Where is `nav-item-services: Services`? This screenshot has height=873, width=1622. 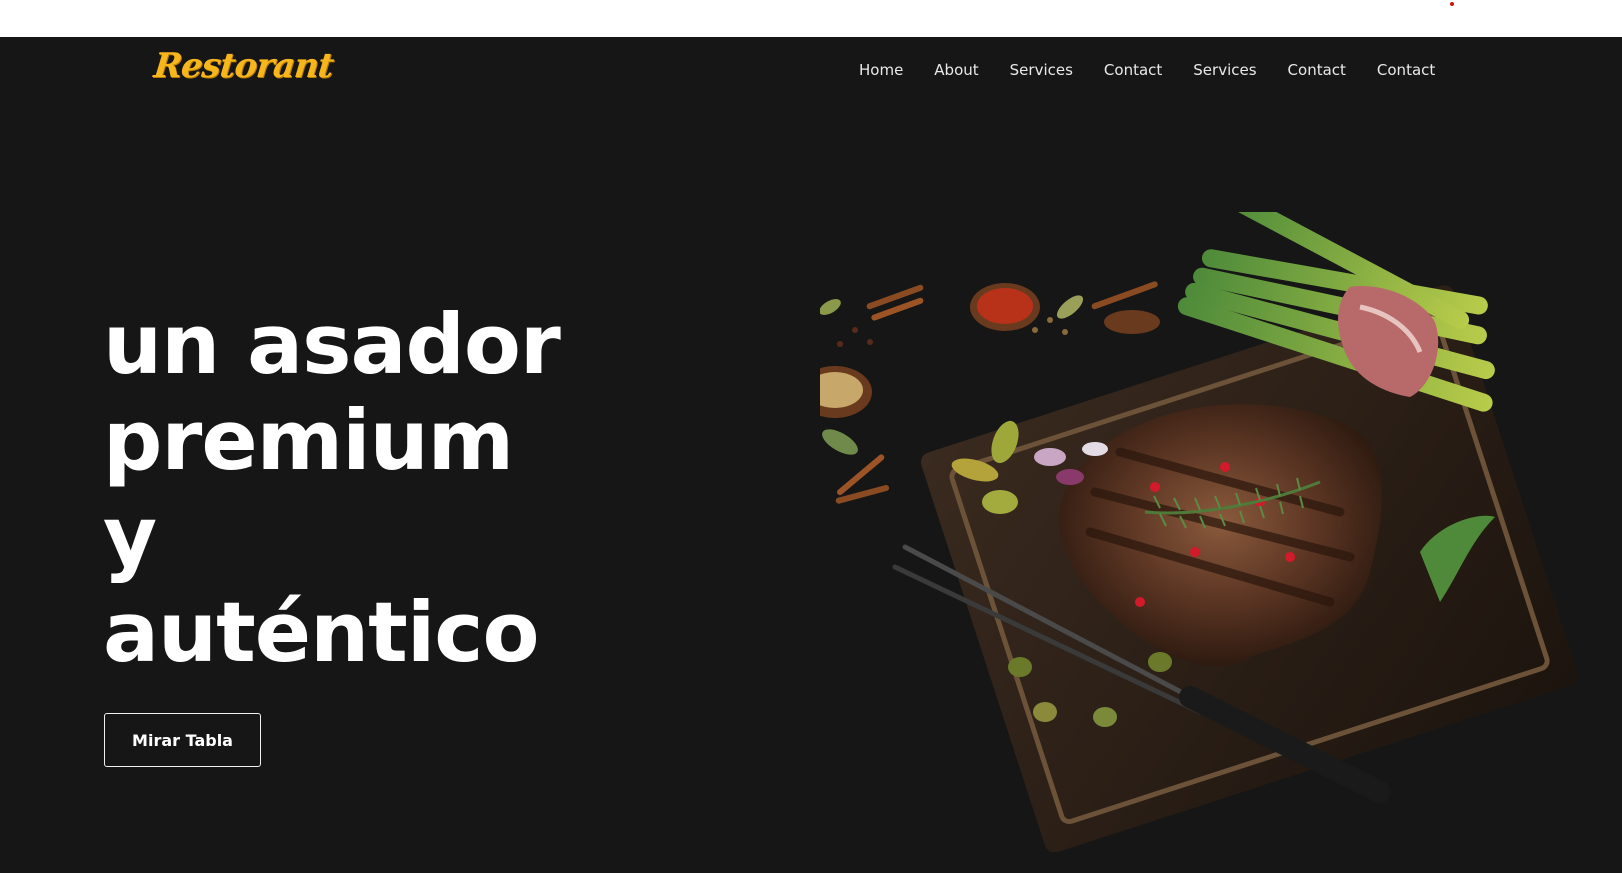 nav-item-services: Services is located at coordinates (1041, 70).